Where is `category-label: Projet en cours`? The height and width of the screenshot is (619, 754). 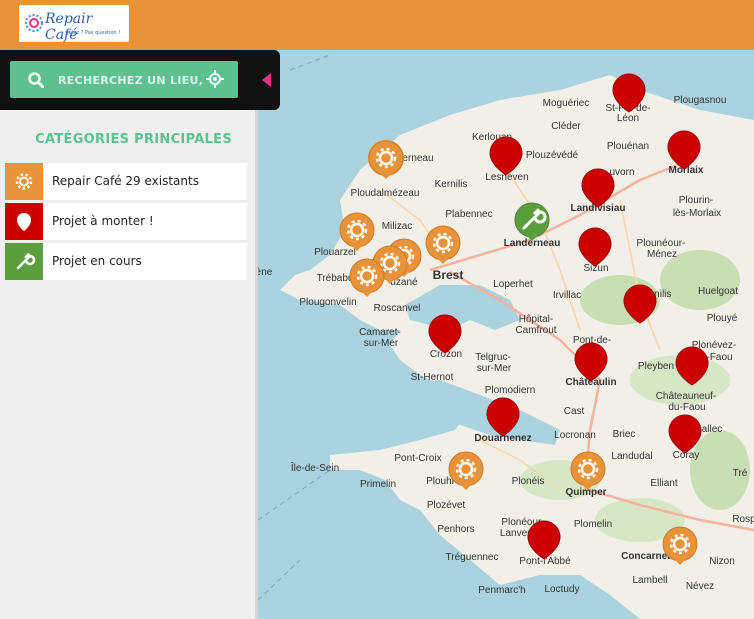 category-label: Projet en cours is located at coordinates (97, 261).